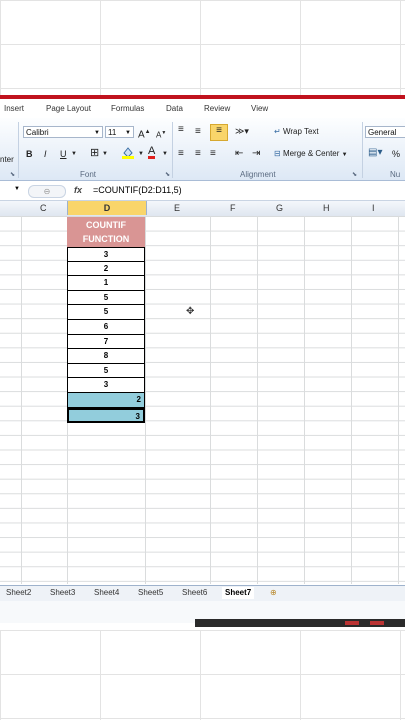  What do you see at coordinates (296, 132) in the screenshot?
I see `wrap-text-button: ↵ Wrap Text` at bounding box center [296, 132].